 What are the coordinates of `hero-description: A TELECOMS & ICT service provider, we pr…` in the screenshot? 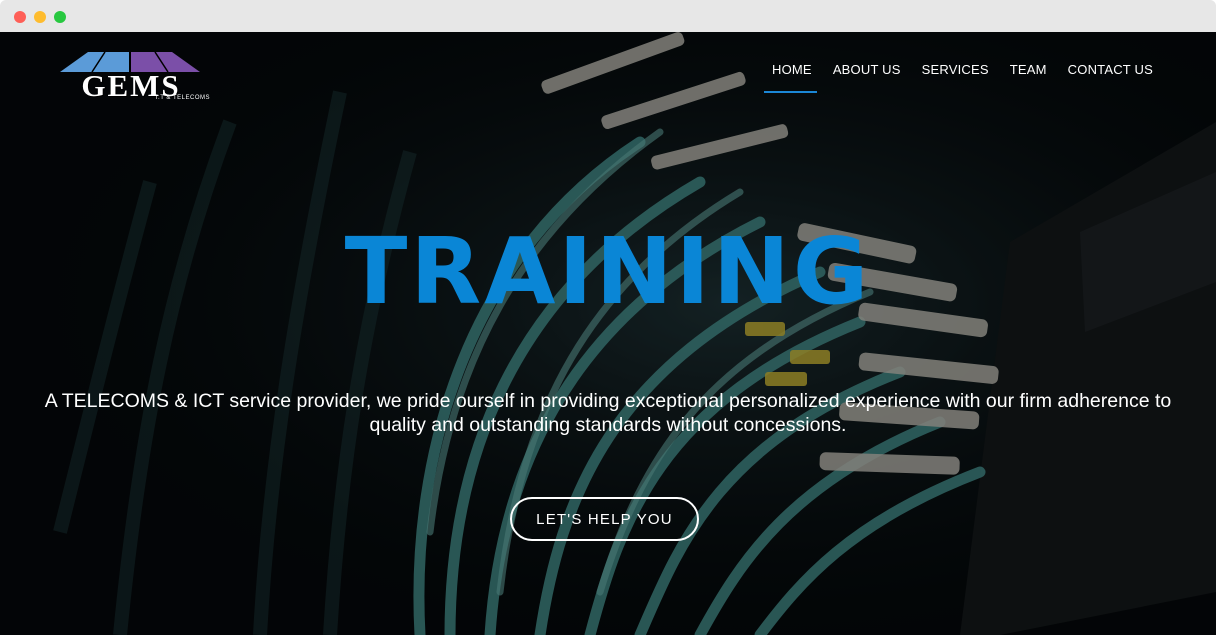 It's located at (608, 413).